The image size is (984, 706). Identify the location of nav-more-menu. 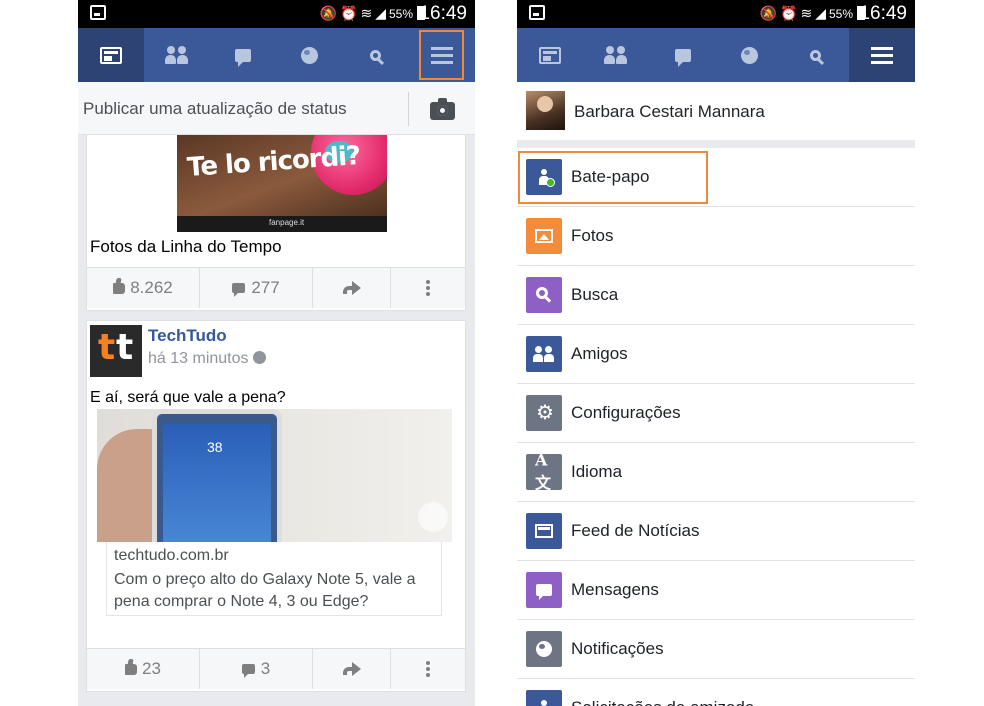
(881, 55).